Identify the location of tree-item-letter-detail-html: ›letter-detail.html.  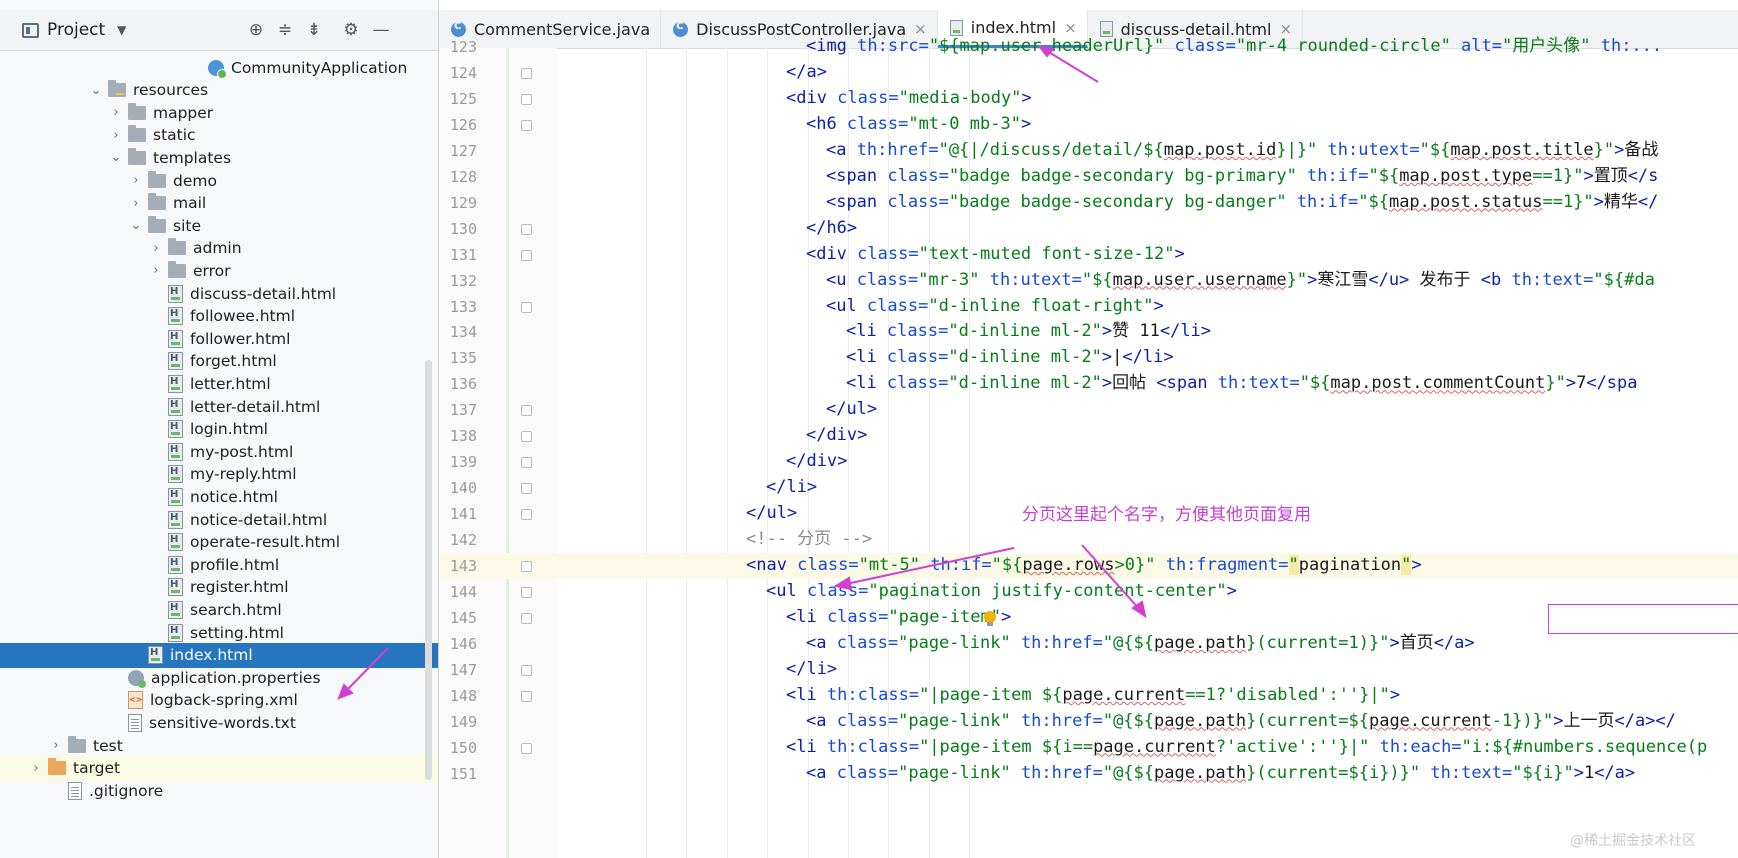
(219, 406).